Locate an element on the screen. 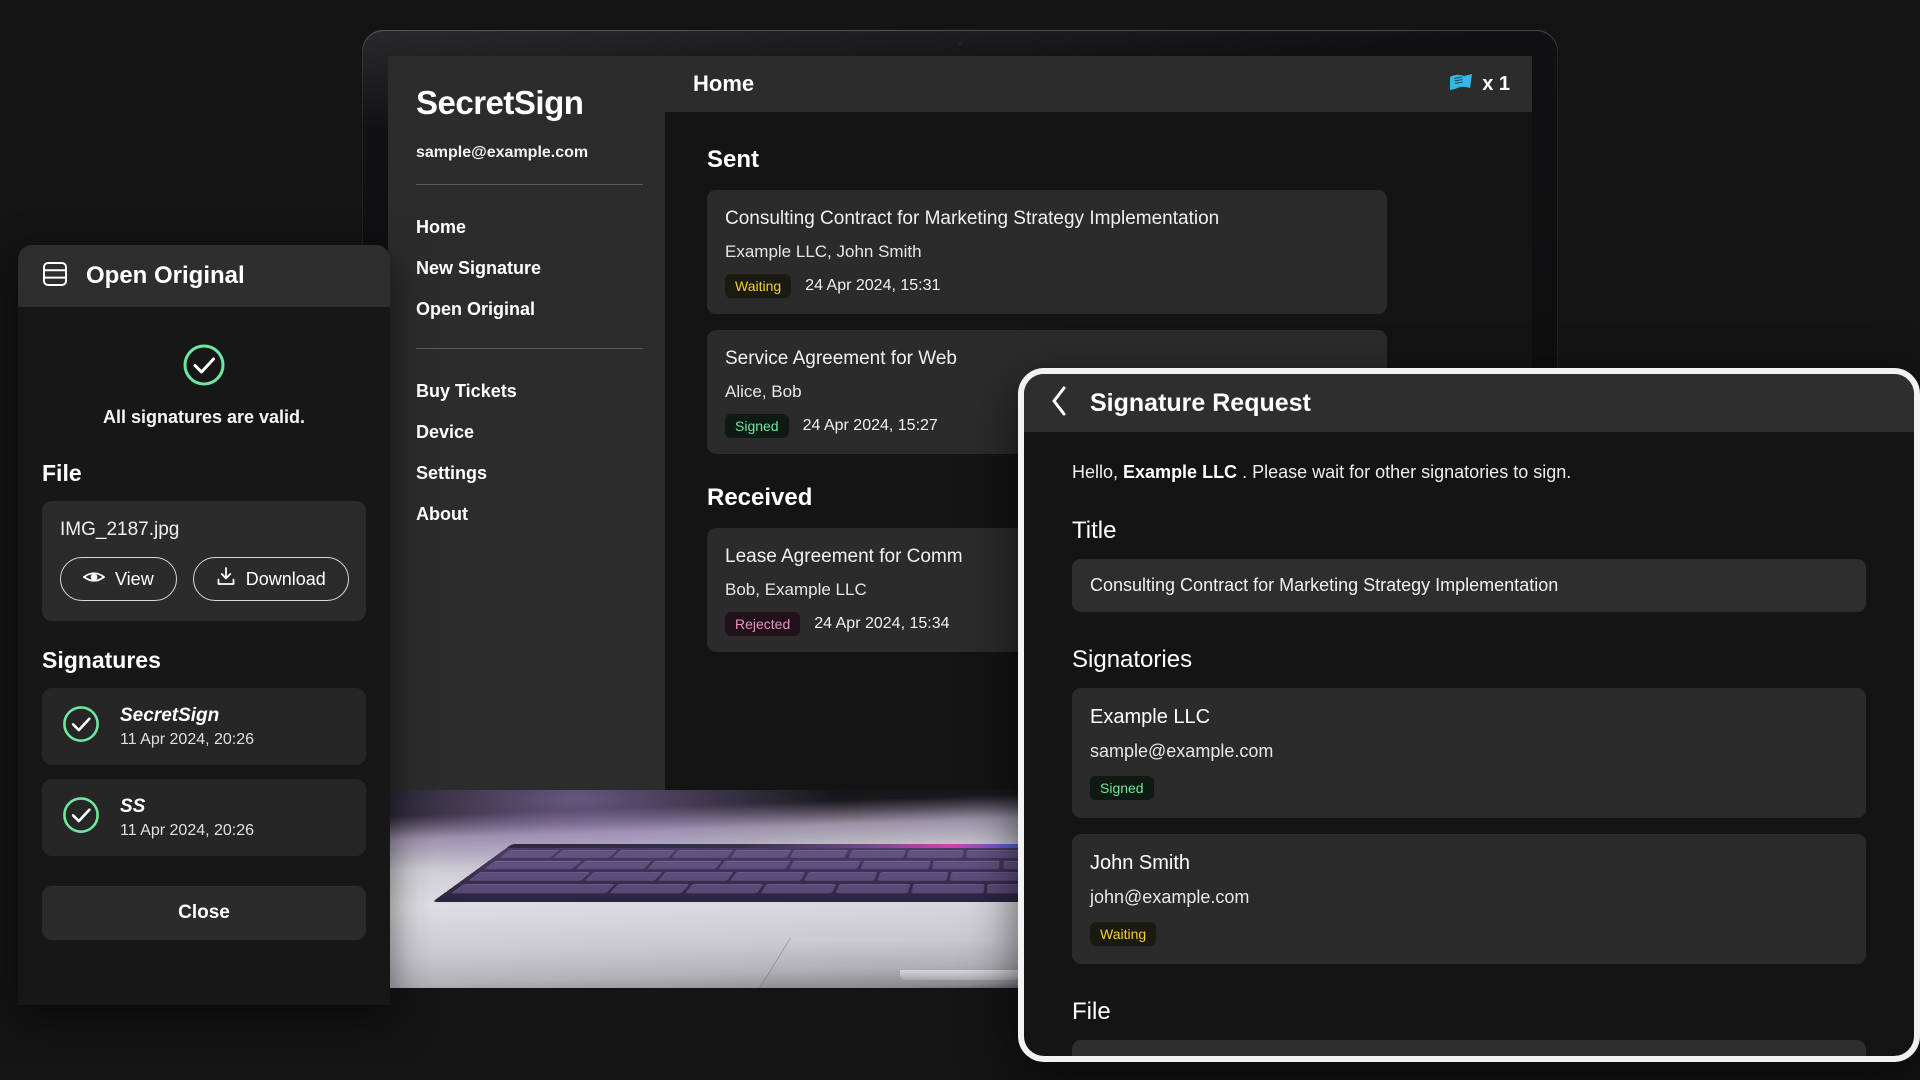  document-parties: Example LLC, John Smith is located at coordinates (823, 251).